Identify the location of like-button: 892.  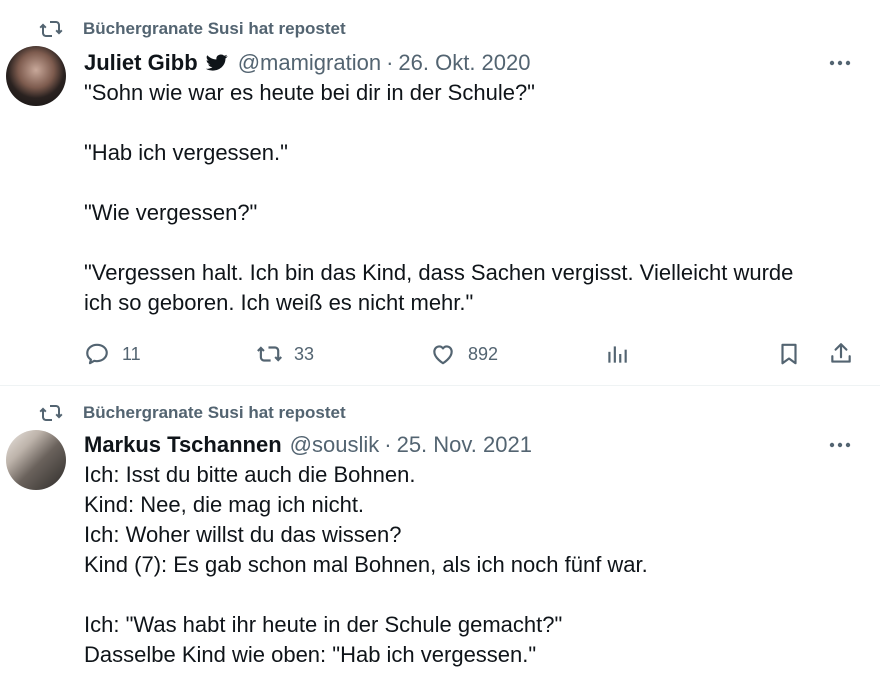
(464, 354).